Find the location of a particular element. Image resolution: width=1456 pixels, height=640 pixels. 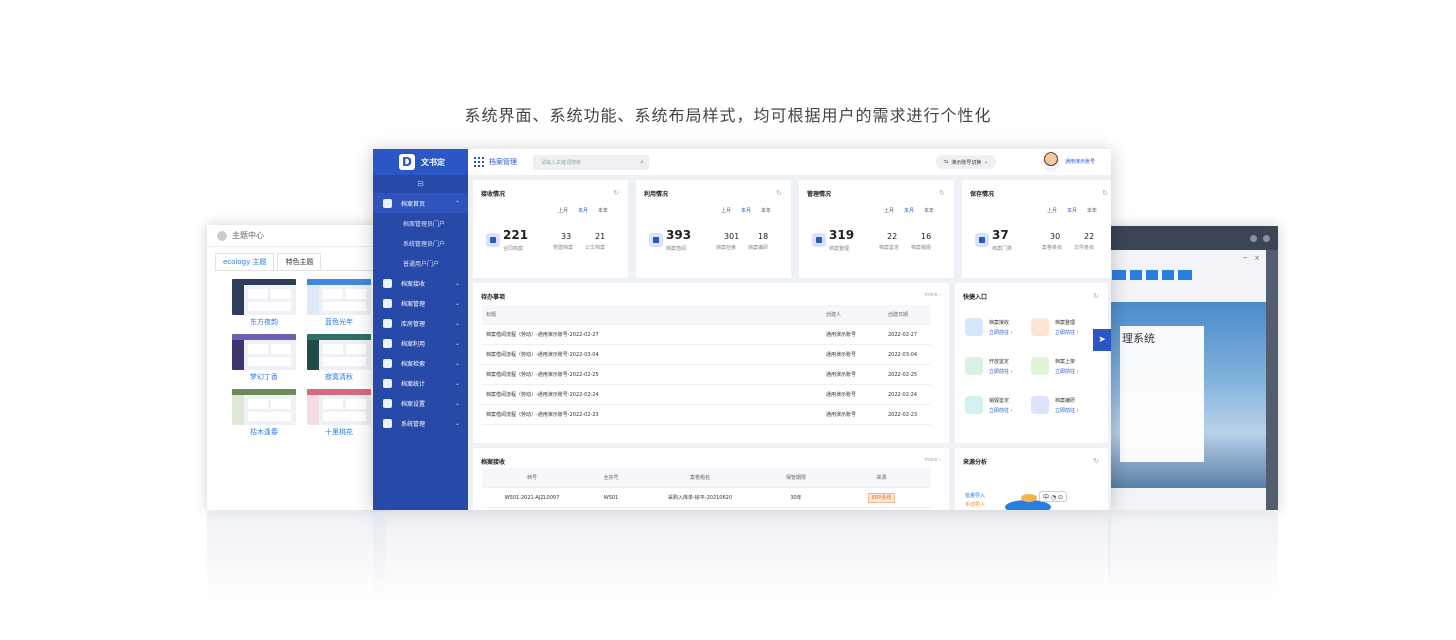

dialog-toolbar is located at coordinates (1187, 275).